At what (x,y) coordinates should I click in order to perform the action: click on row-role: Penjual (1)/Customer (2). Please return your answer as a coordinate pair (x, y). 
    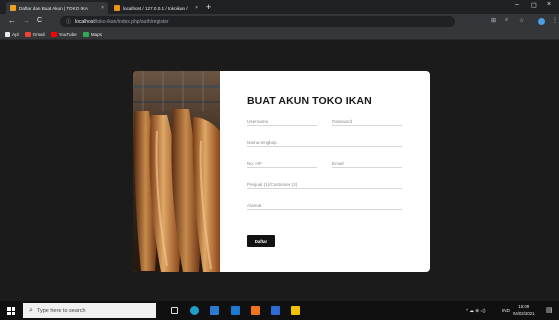
    Looking at the image, I should click on (324, 184).